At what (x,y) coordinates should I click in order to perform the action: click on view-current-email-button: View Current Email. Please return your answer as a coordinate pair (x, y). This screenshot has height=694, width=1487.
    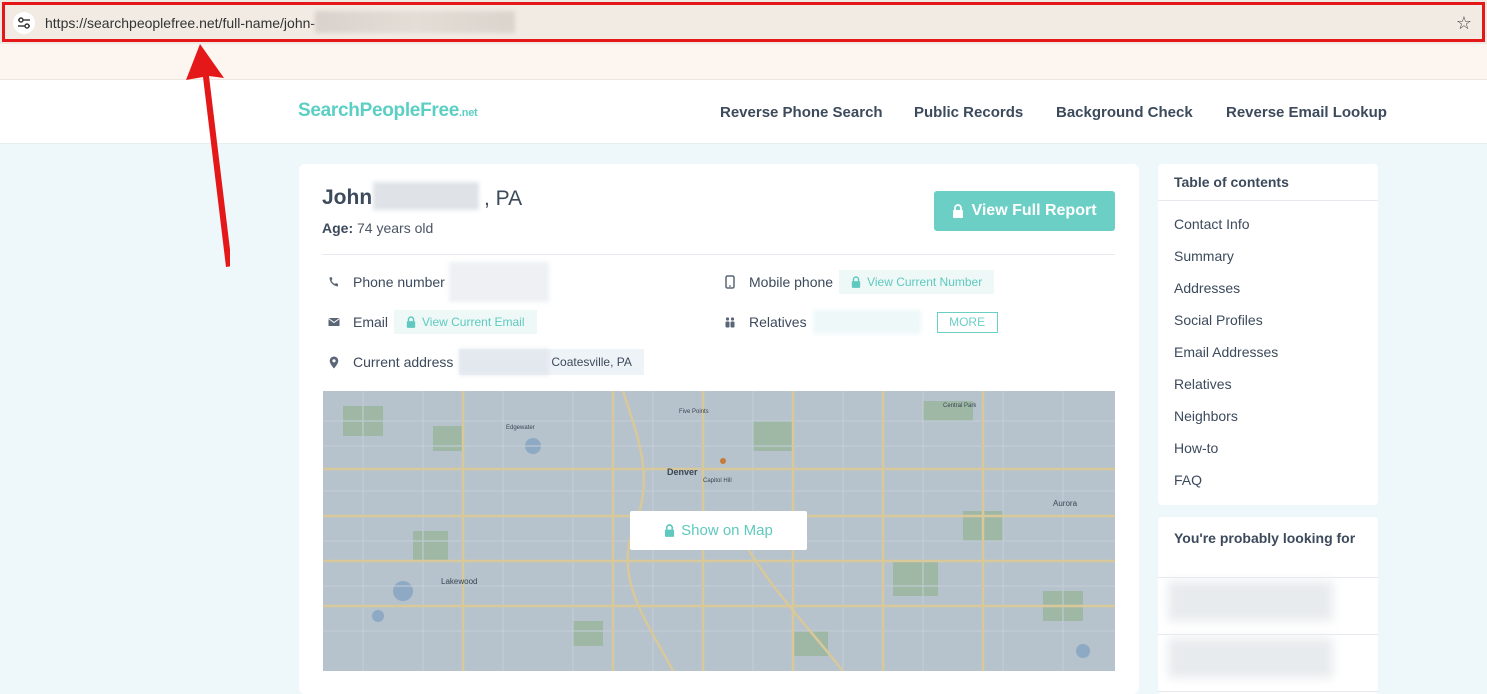
    Looking at the image, I should click on (465, 322).